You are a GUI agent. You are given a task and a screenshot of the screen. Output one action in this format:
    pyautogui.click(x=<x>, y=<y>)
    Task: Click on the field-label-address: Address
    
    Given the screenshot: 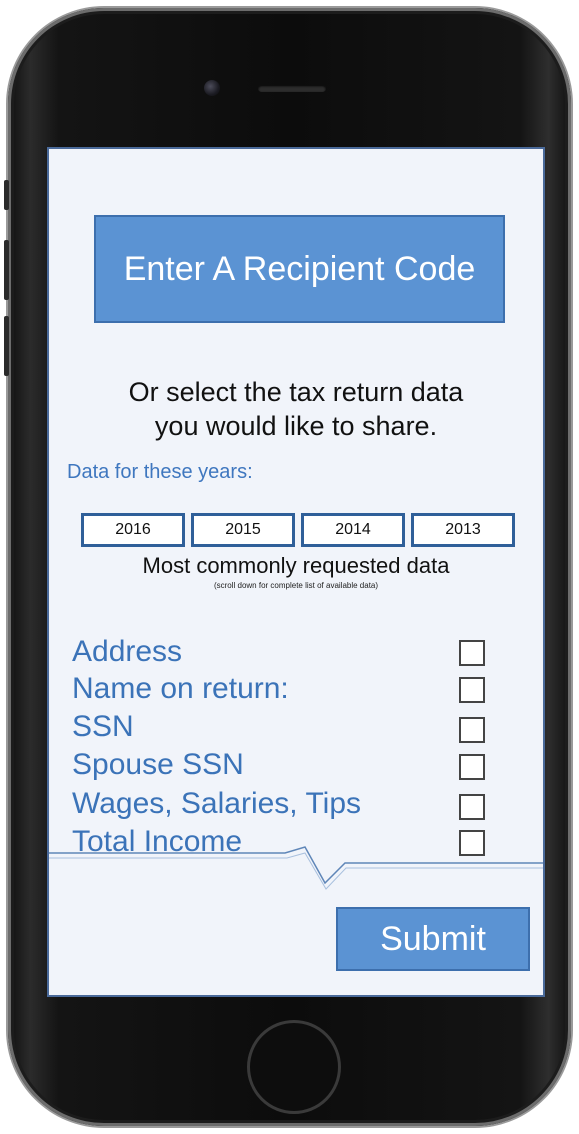 What is the action you would take?
    pyautogui.click(x=127, y=651)
    